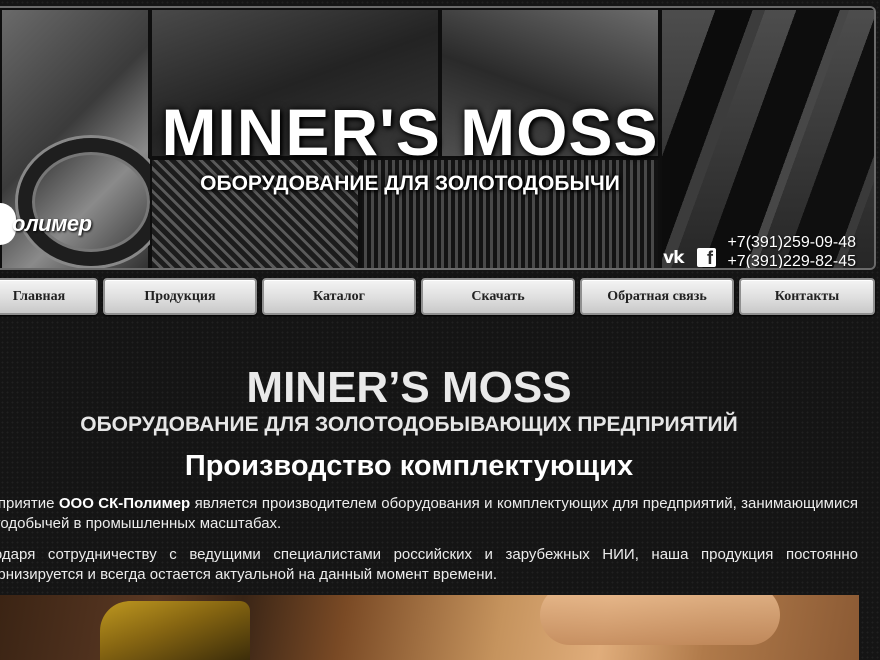 This screenshot has height=660, width=880. What do you see at coordinates (807, 296) in the screenshot?
I see `nav-item-contacts: Контакты` at bounding box center [807, 296].